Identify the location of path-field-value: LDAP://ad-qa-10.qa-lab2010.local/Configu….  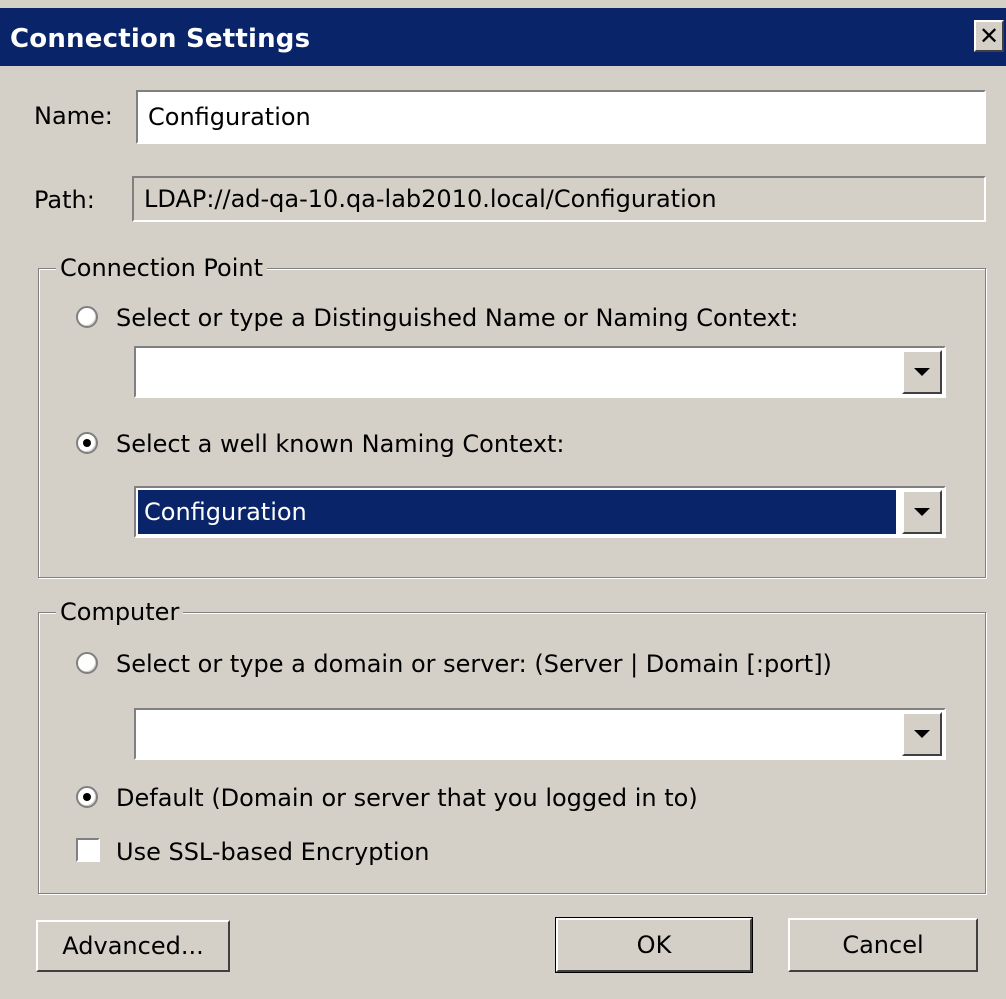
(430, 199).